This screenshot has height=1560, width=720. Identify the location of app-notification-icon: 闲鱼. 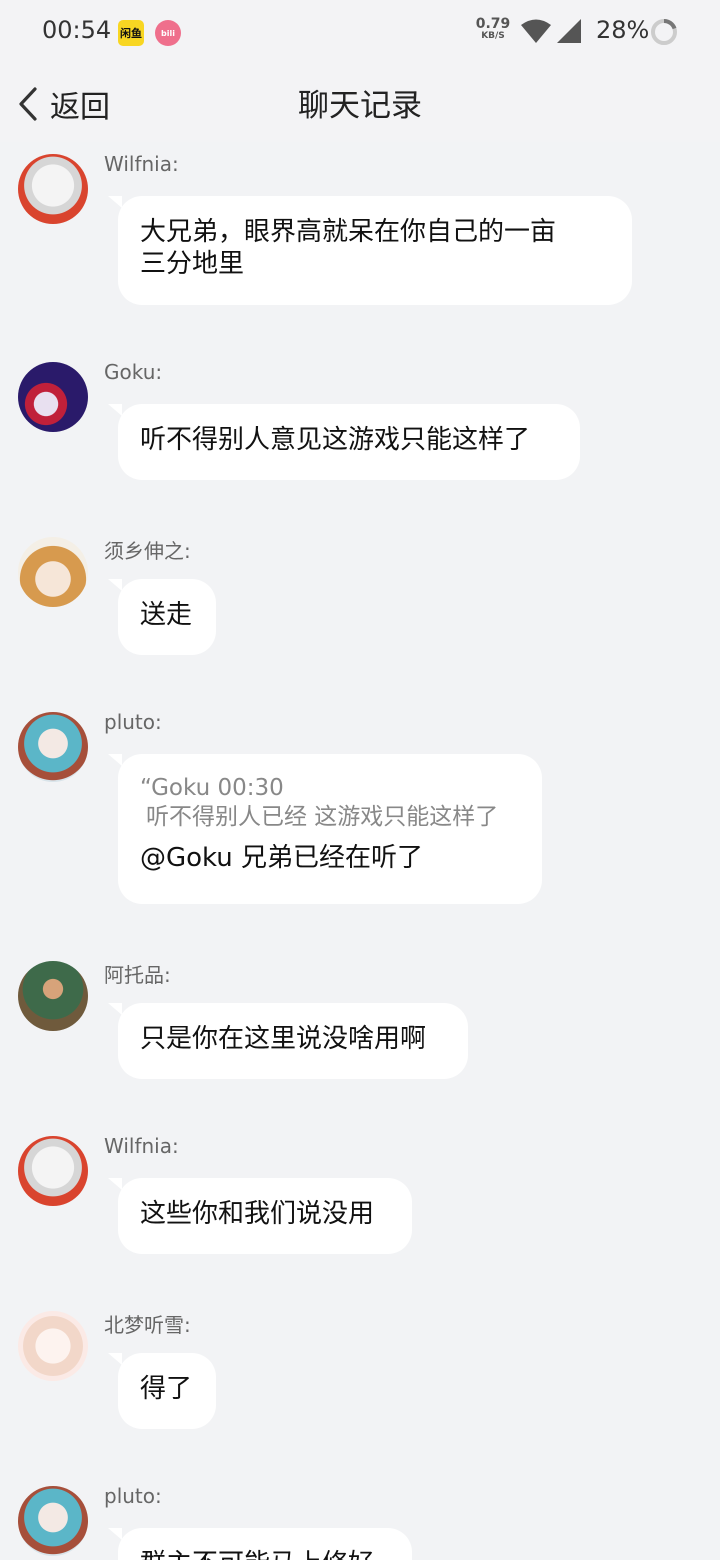
(131, 33).